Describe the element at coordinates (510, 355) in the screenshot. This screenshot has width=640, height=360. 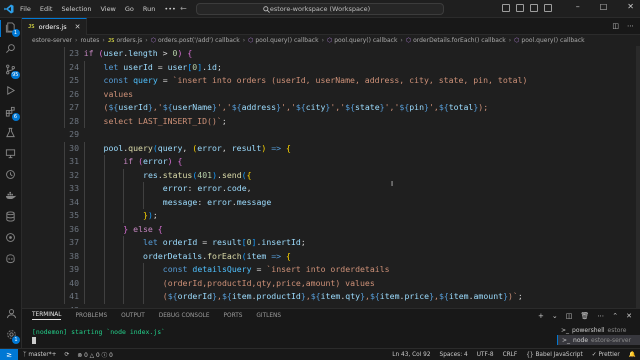
I see `end-of-line: CRLF` at that location.